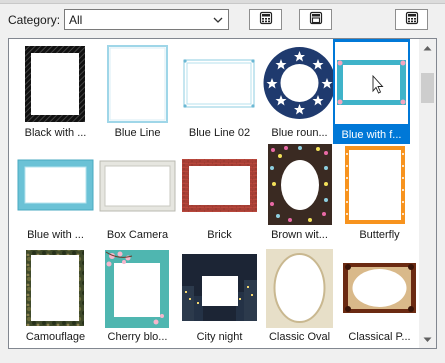 This screenshot has width=445, height=363. What do you see at coordinates (34, 20) in the screenshot?
I see `category-label: Category:` at bounding box center [34, 20].